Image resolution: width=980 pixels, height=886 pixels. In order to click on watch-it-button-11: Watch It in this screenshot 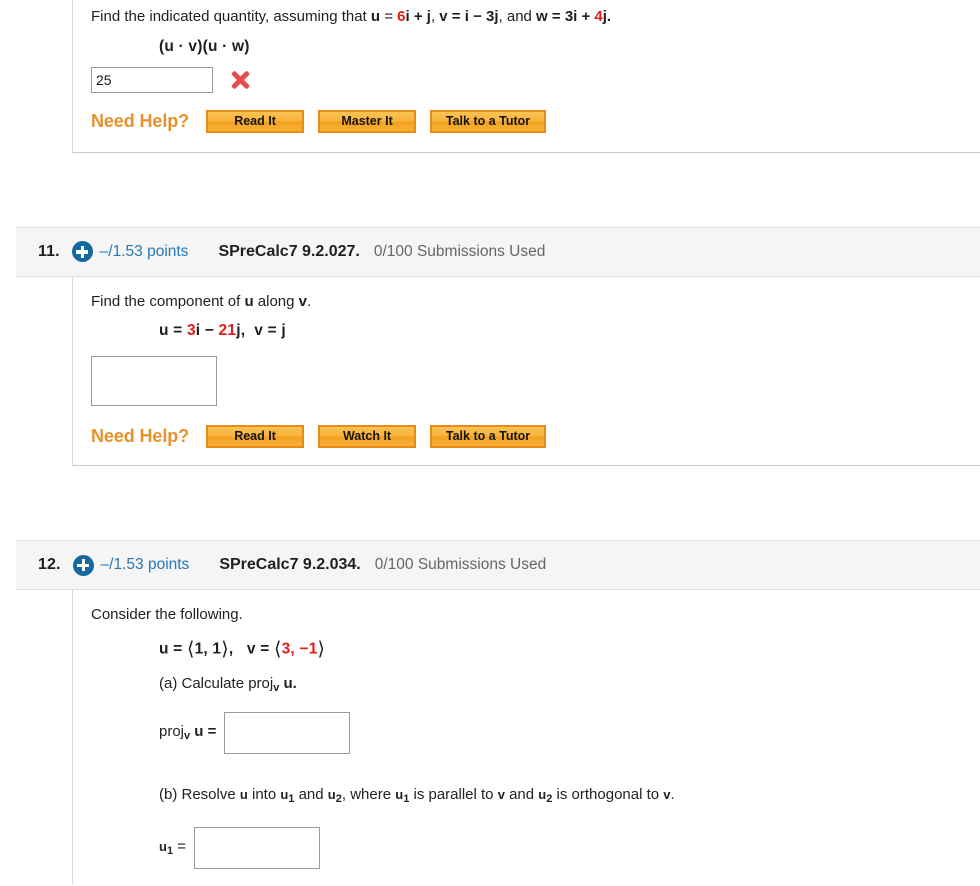, I will do `click(367, 436)`.